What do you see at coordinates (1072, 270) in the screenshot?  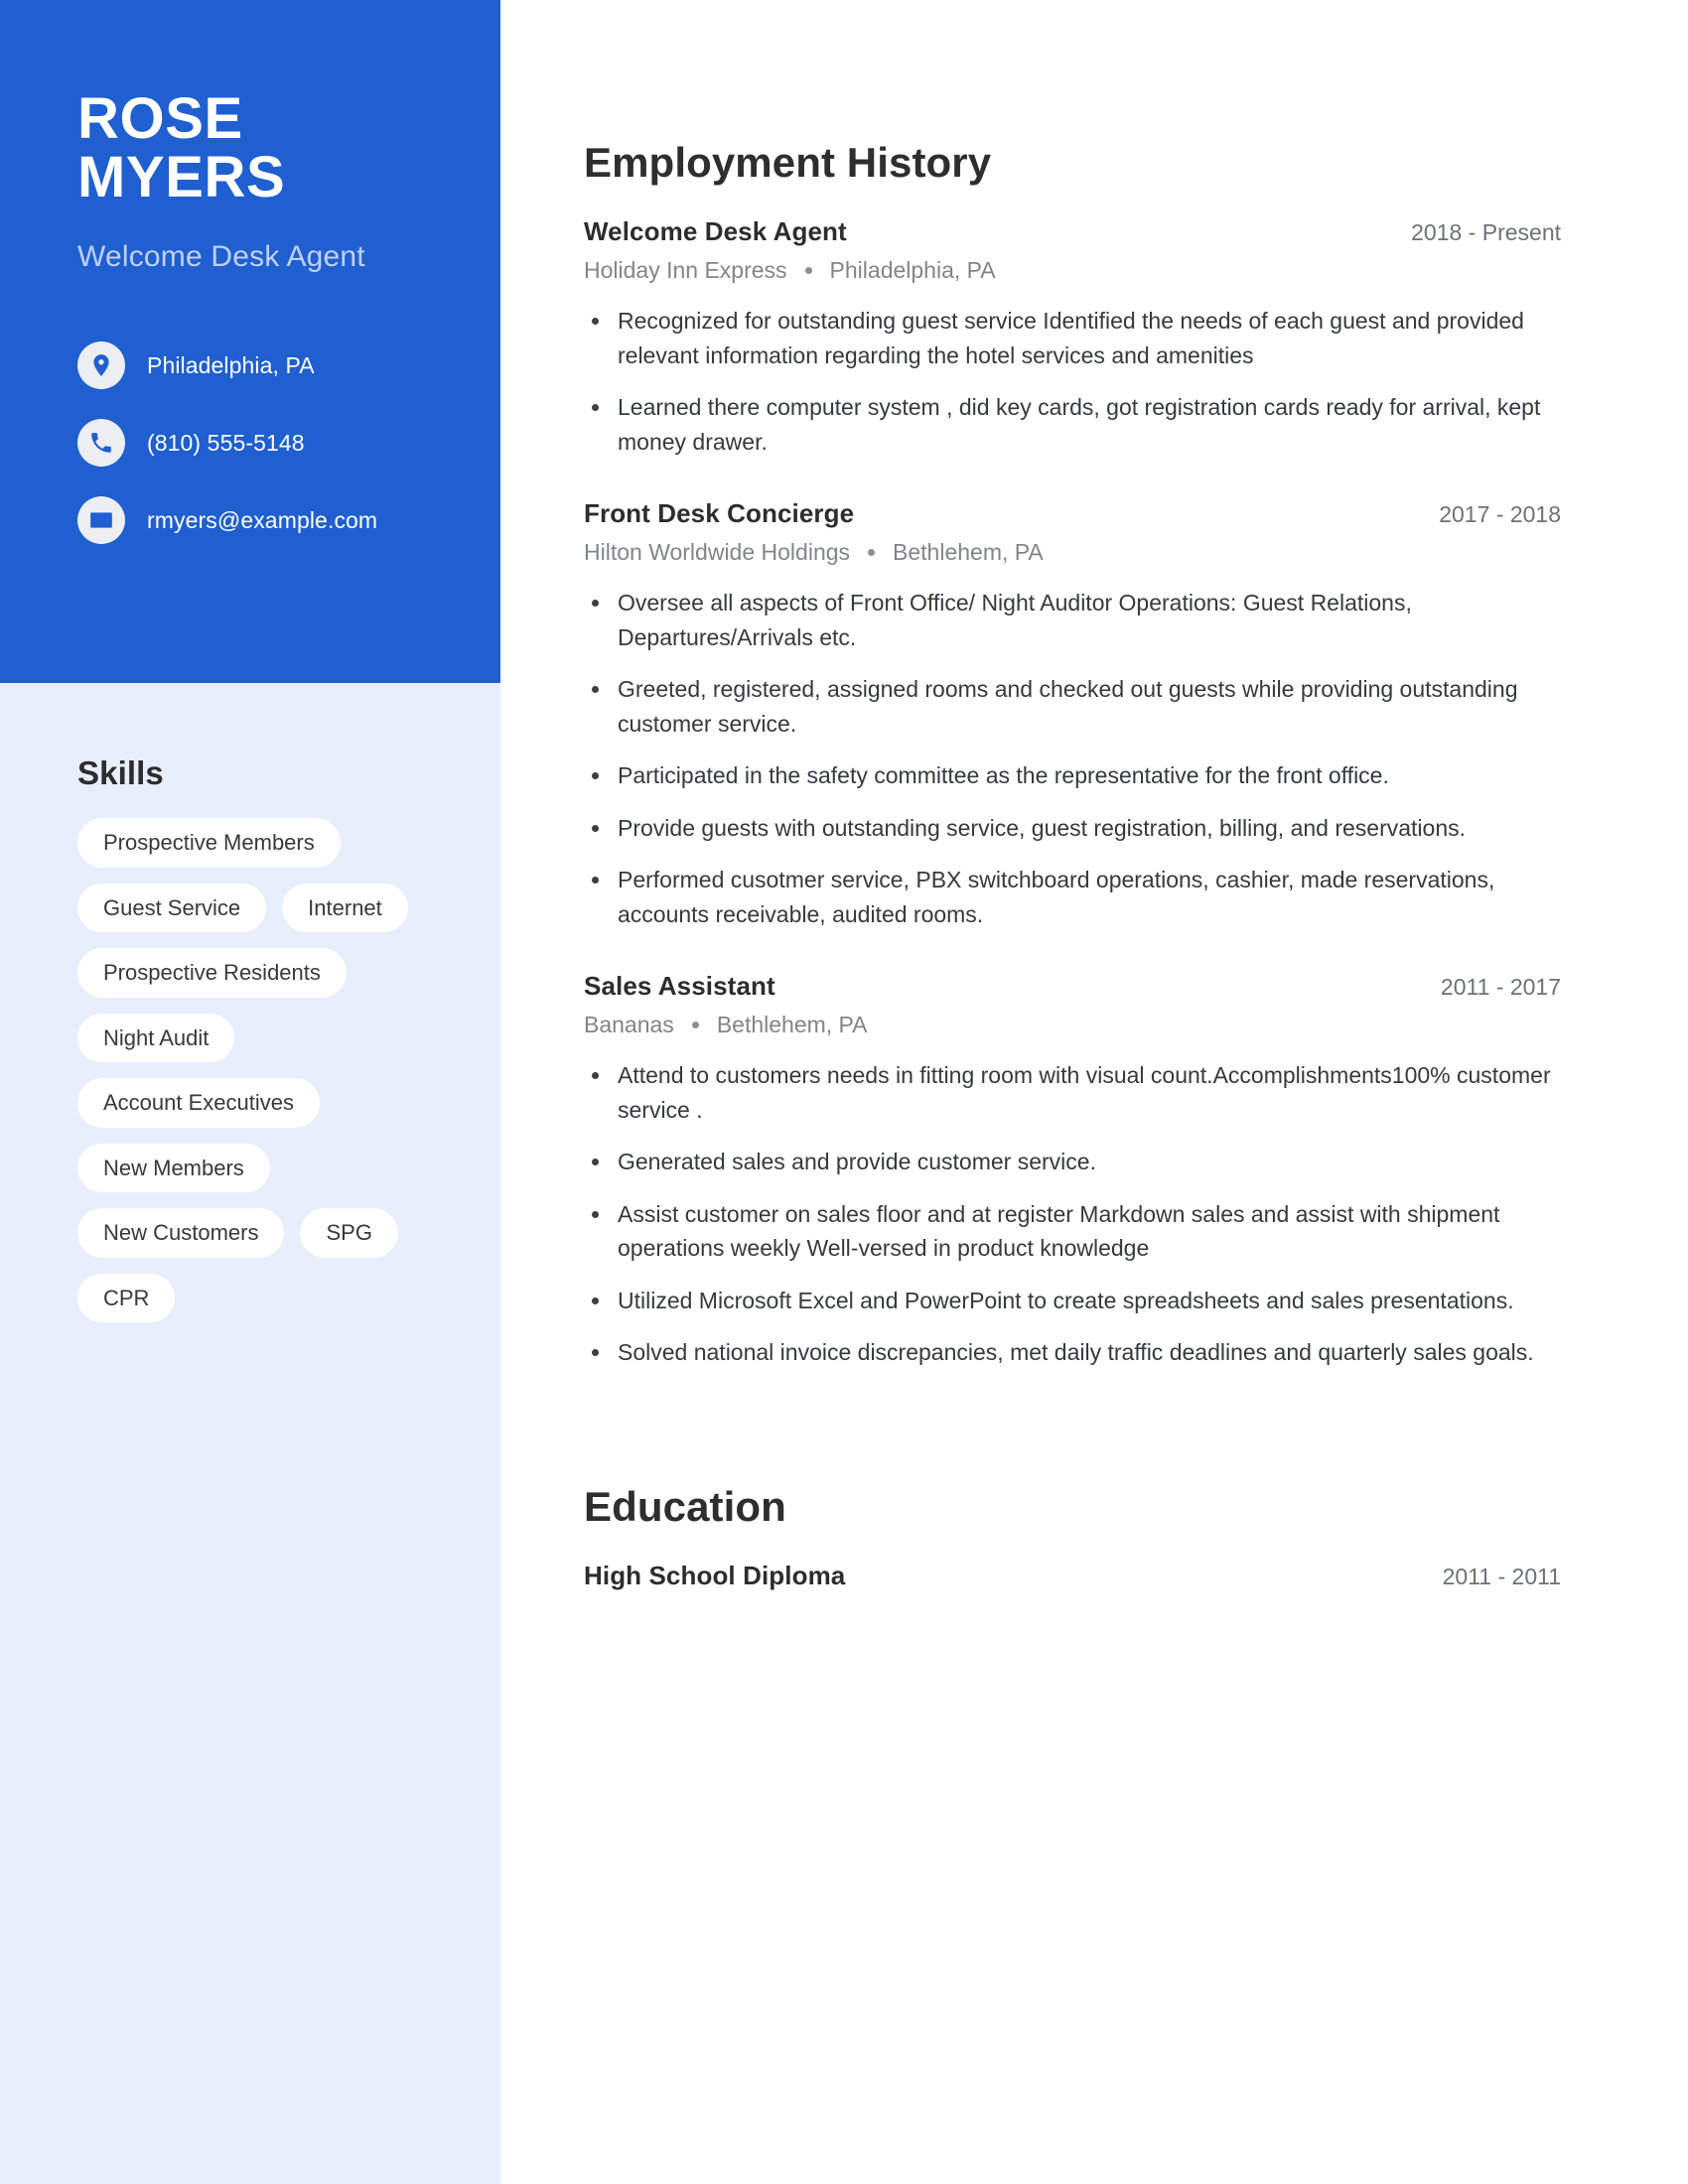 I see `employment-entry-meta: Holiday Inn Express Philadelphia, PA` at bounding box center [1072, 270].